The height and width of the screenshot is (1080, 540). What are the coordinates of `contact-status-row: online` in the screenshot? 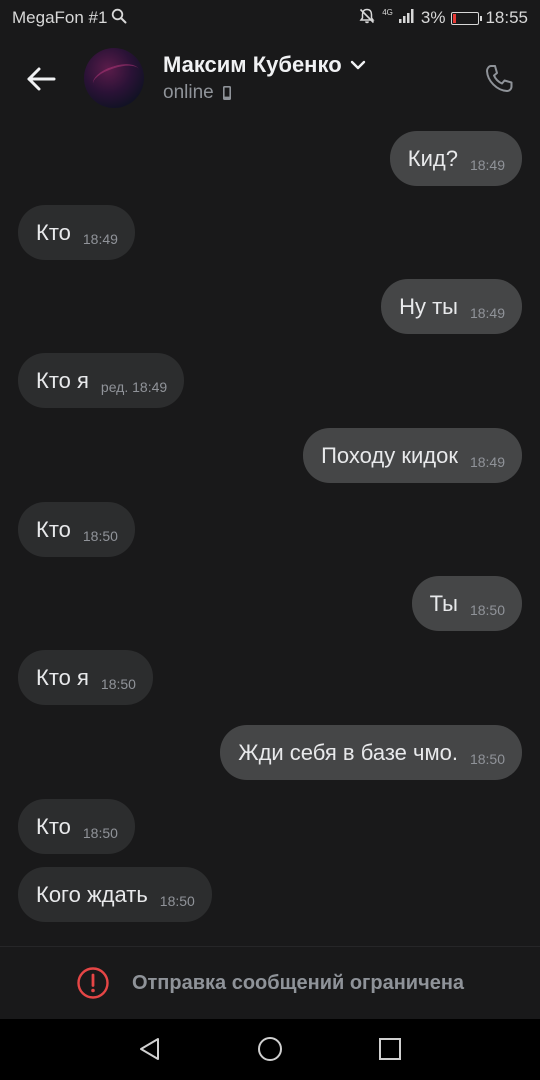 It's located at (197, 93).